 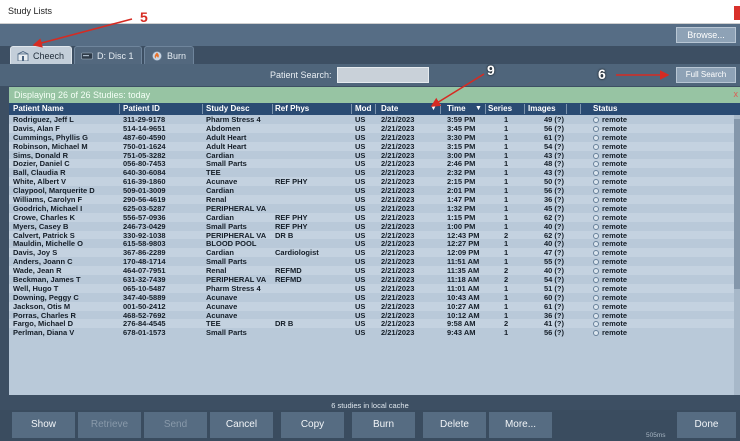 I want to click on copy-button: Copy, so click(x=313, y=425).